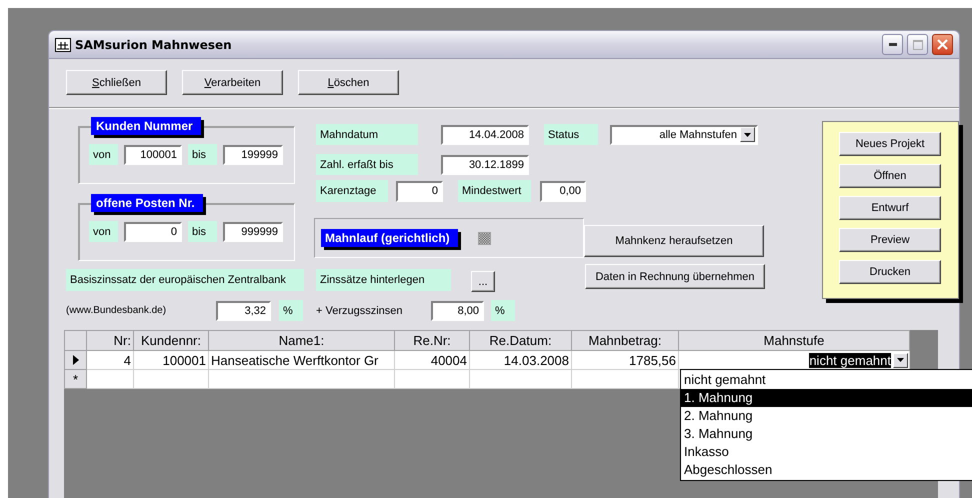 Image resolution: width=972 pixels, height=498 pixels. What do you see at coordinates (232, 82) in the screenshot?
I see `toolbar-button: Verarbeiten` at bounding box center [232, 82].